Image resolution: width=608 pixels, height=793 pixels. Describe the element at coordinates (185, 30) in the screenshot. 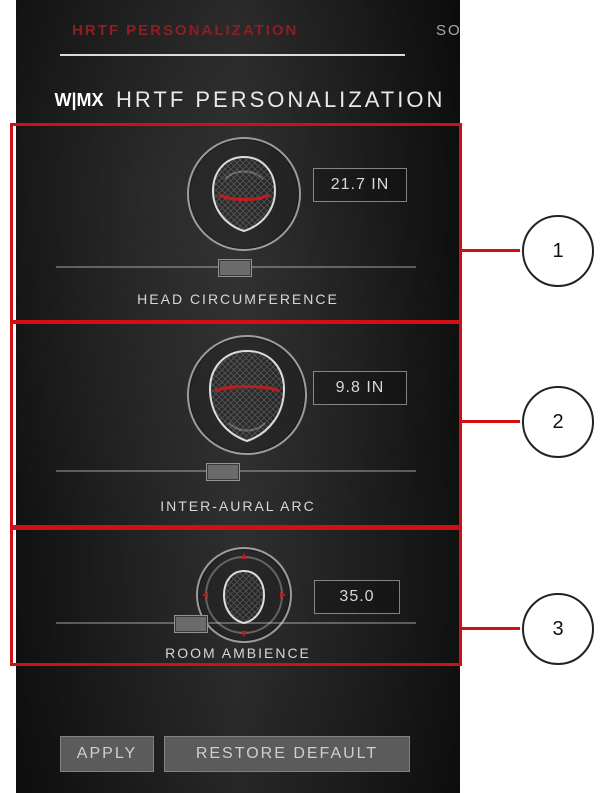

I see `tab-hrtf-personalization: HRTF PERSONALIZATION` at that location.